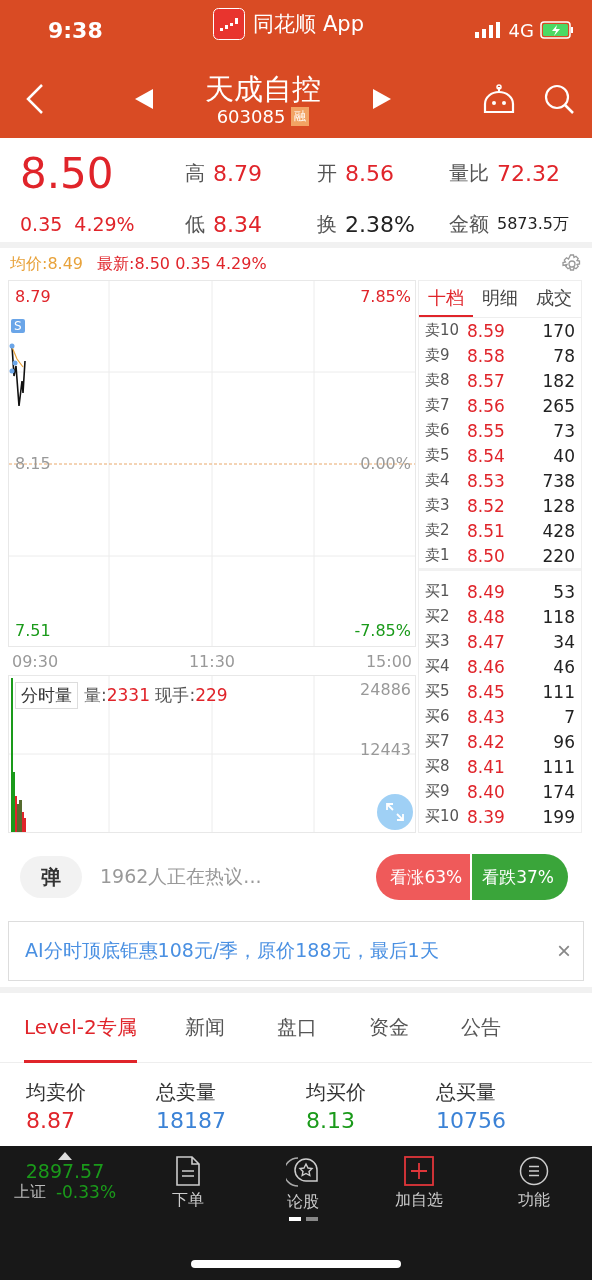 This screenshot has height=1280, width=592. I want to click on stat-label: 低, so click(195, 224).